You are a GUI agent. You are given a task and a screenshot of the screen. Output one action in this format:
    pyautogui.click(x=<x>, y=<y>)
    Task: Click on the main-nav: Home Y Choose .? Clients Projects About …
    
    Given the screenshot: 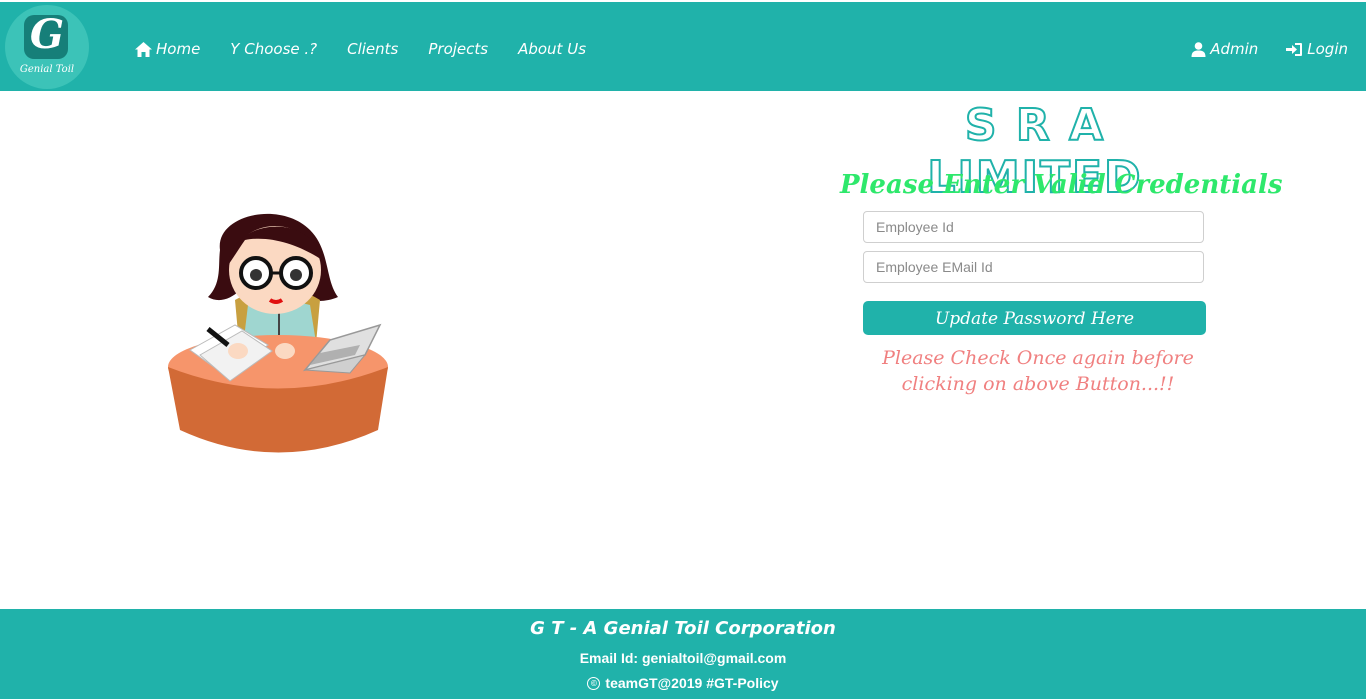 What is the action you would take?
    pyautogui.click(x=375, y=49)
    